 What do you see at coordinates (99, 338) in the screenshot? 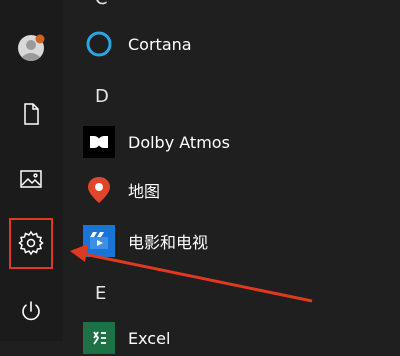
I see `excel-icon` at bounding box center [99, 338].